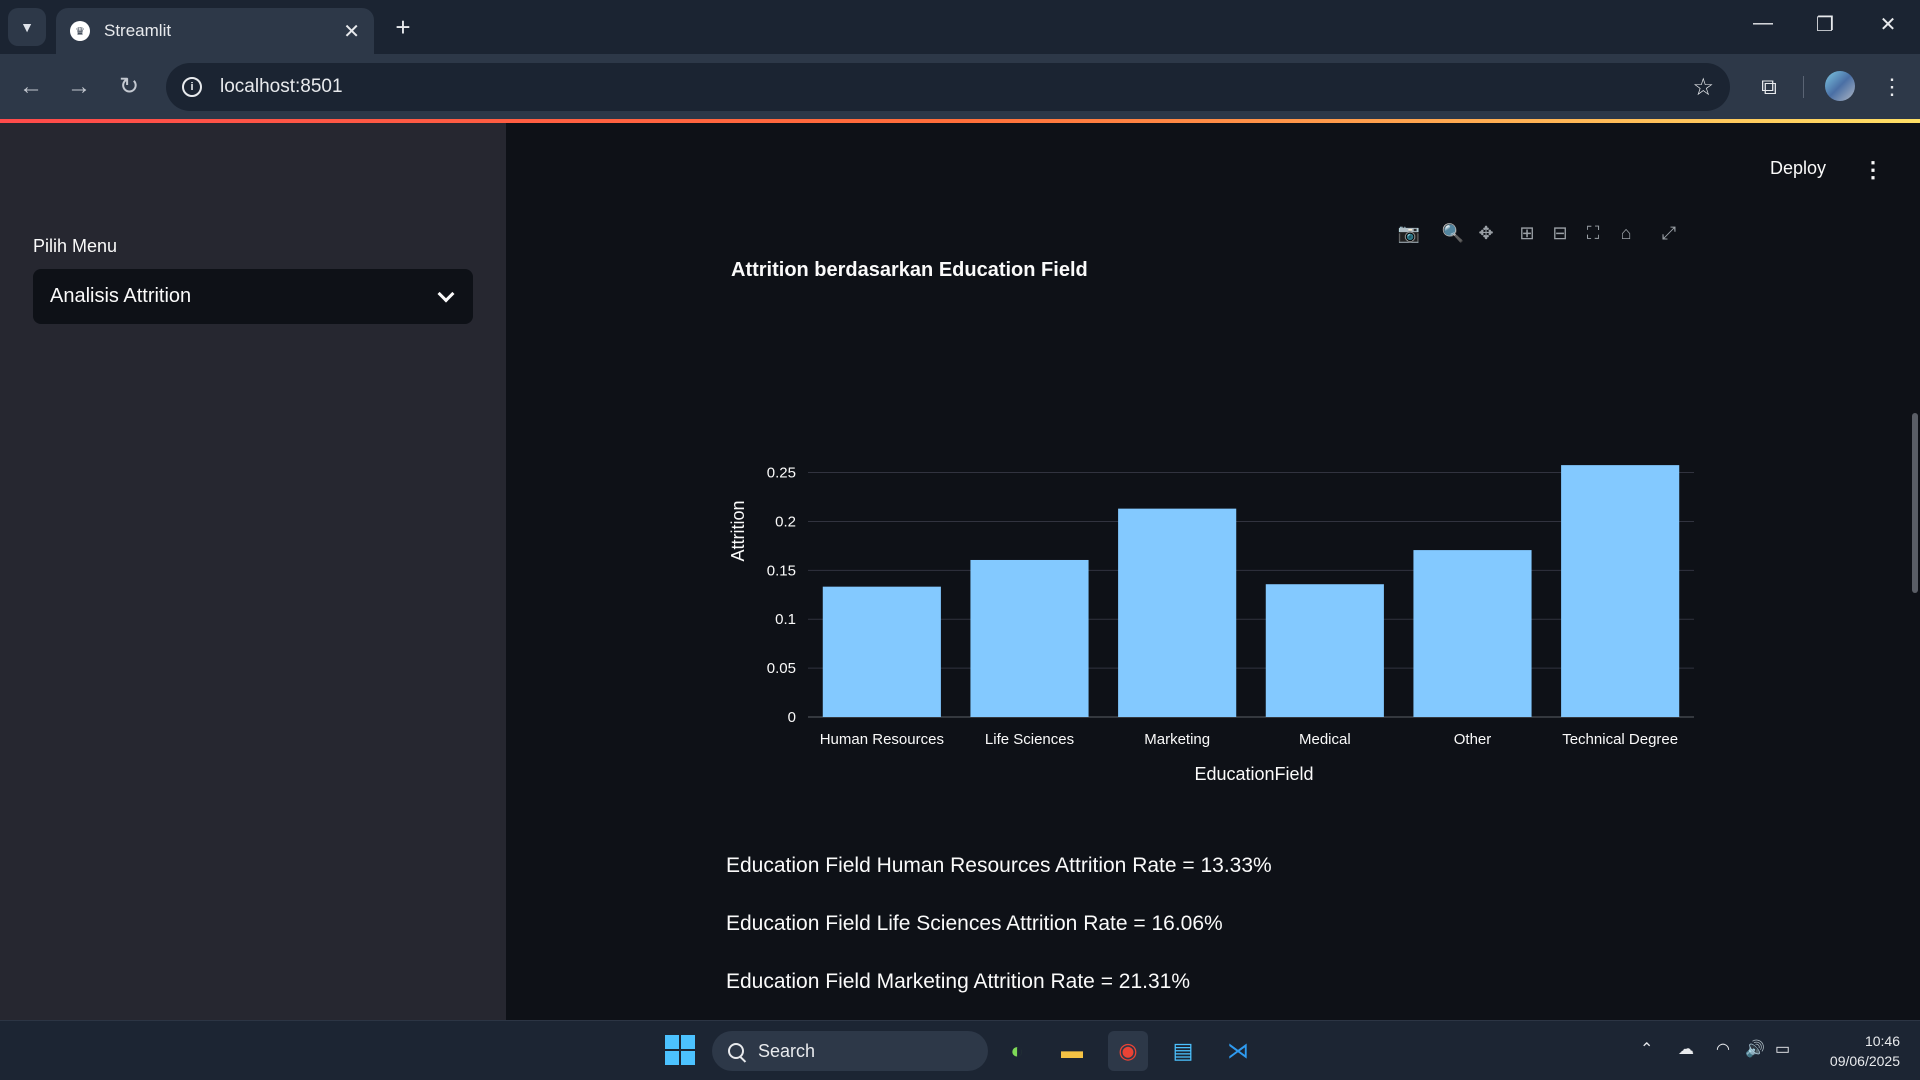 This screenshot has width=1920, height=1080. I want to click on x-tick-label: Life Sciences, so click(1029, 739).